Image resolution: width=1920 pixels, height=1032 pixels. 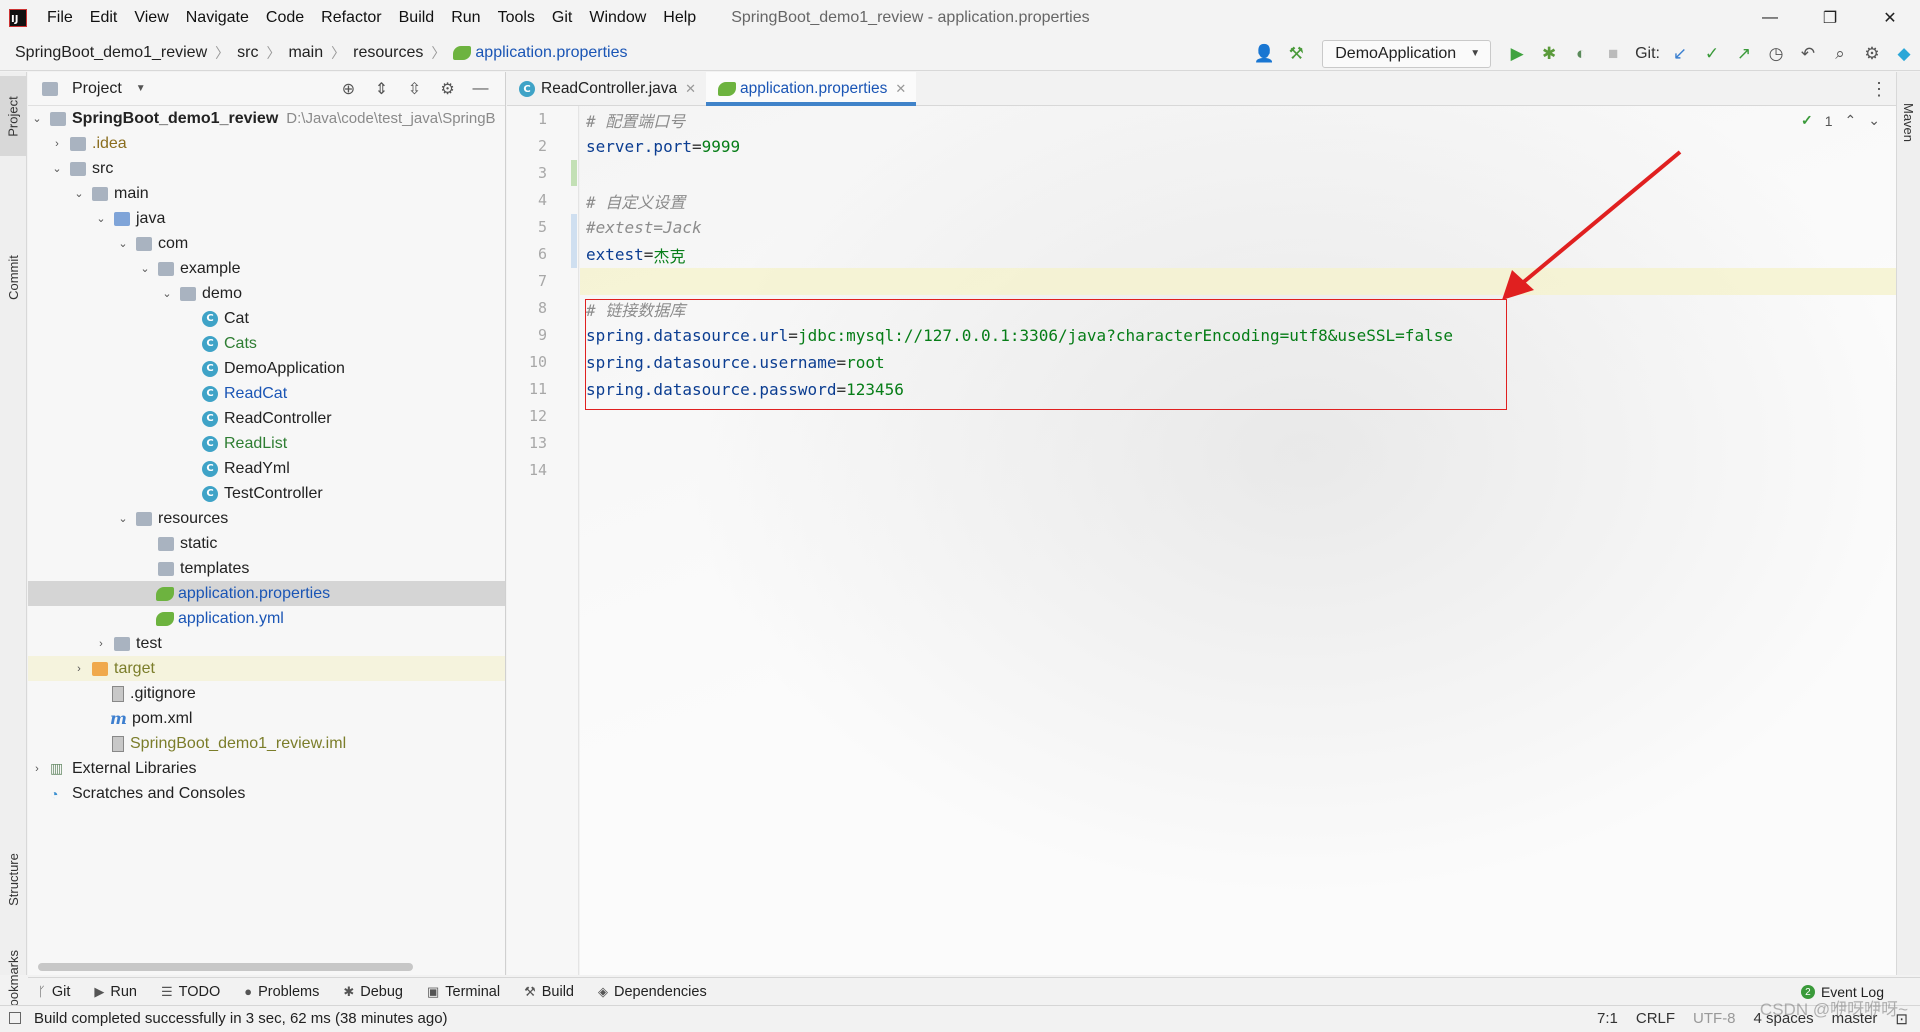 What do you see at coordinates (1879, 89) in the screenshot?
I see `more-options-icon: ⋮` at bounding box center [1879, 89].